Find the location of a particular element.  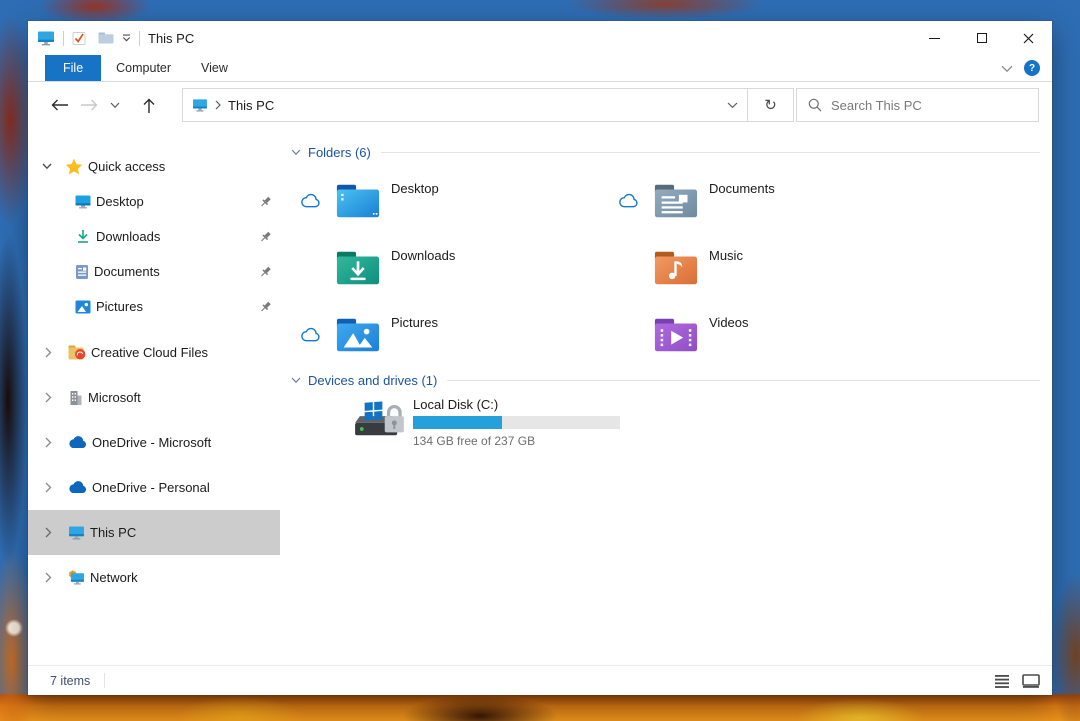

refresh-button: ↻ is located at coordinates (770, 105).